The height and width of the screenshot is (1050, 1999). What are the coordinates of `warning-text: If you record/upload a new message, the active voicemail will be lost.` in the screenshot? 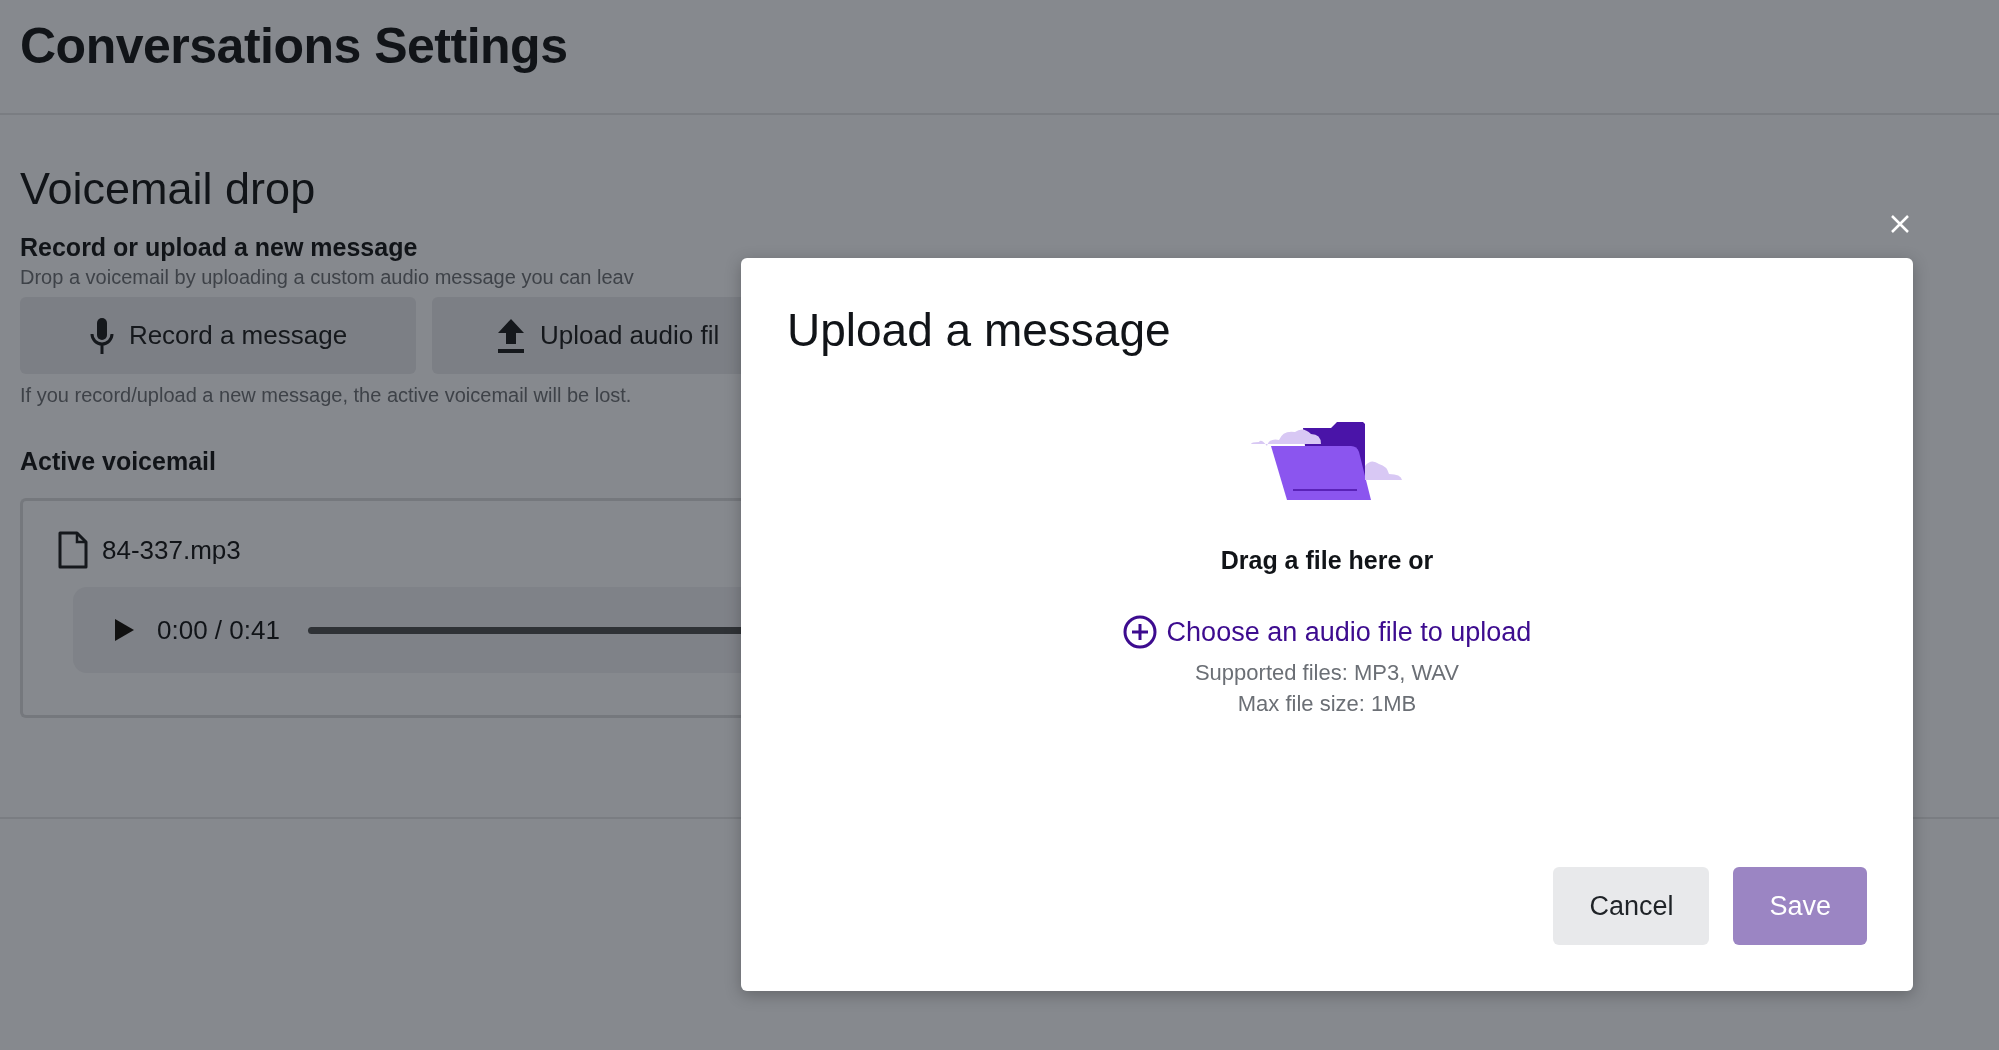 It's located at (326, 395).